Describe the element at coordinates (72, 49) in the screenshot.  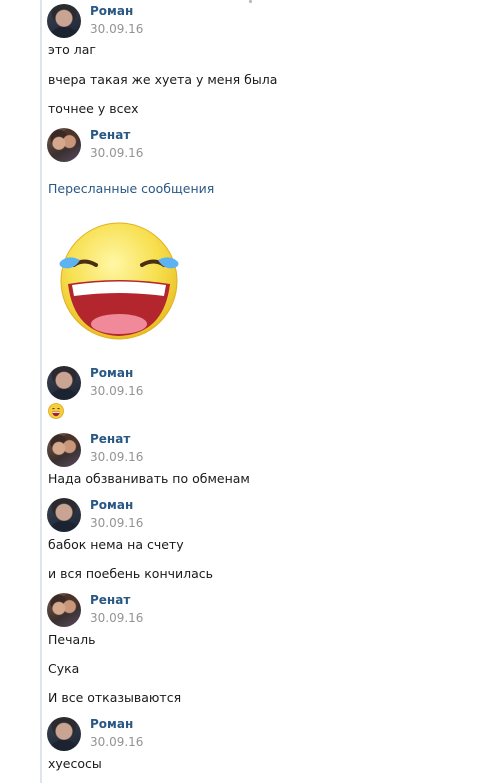
I see `message-text: это лаг` at that location.